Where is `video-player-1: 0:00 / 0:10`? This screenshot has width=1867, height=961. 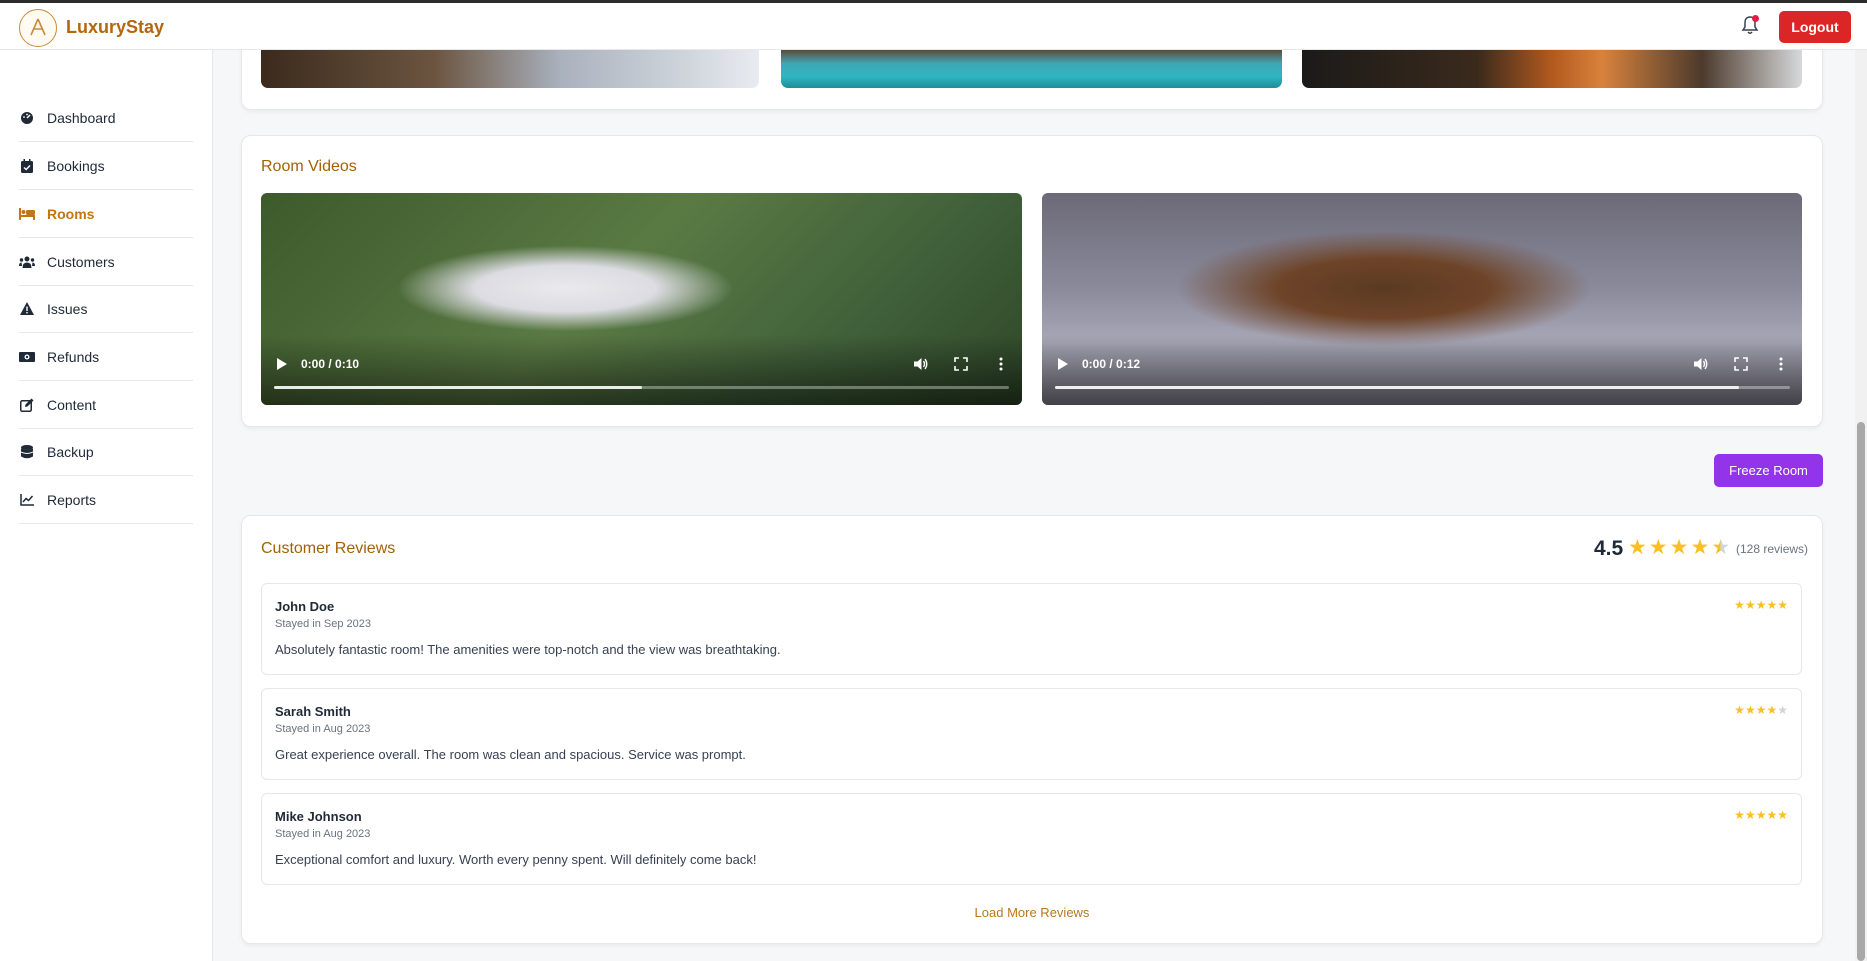
video-player-1: 0:00 / 0:10 is located at coordinates (641, 299).